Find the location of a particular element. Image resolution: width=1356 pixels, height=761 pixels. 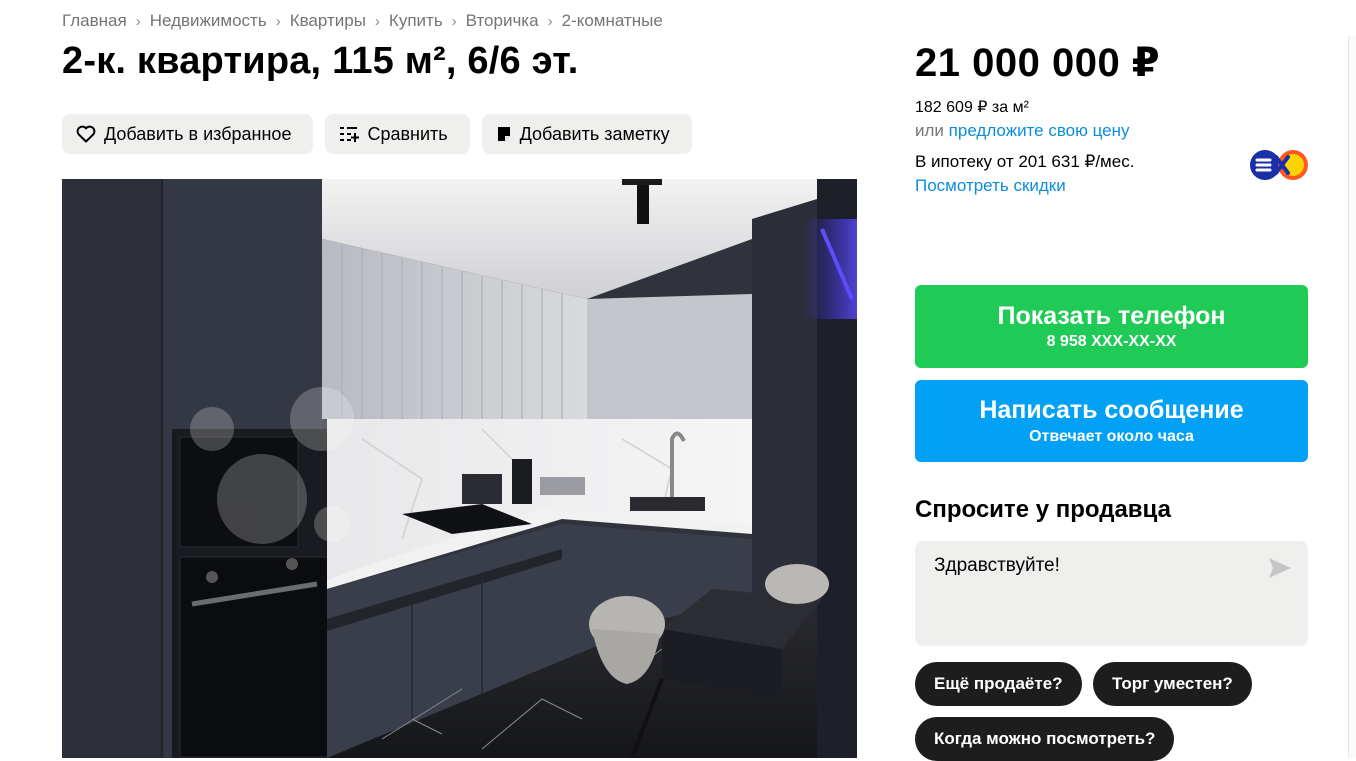

breadcrumb-item-home: Главная is located at coordinates (94, 21).